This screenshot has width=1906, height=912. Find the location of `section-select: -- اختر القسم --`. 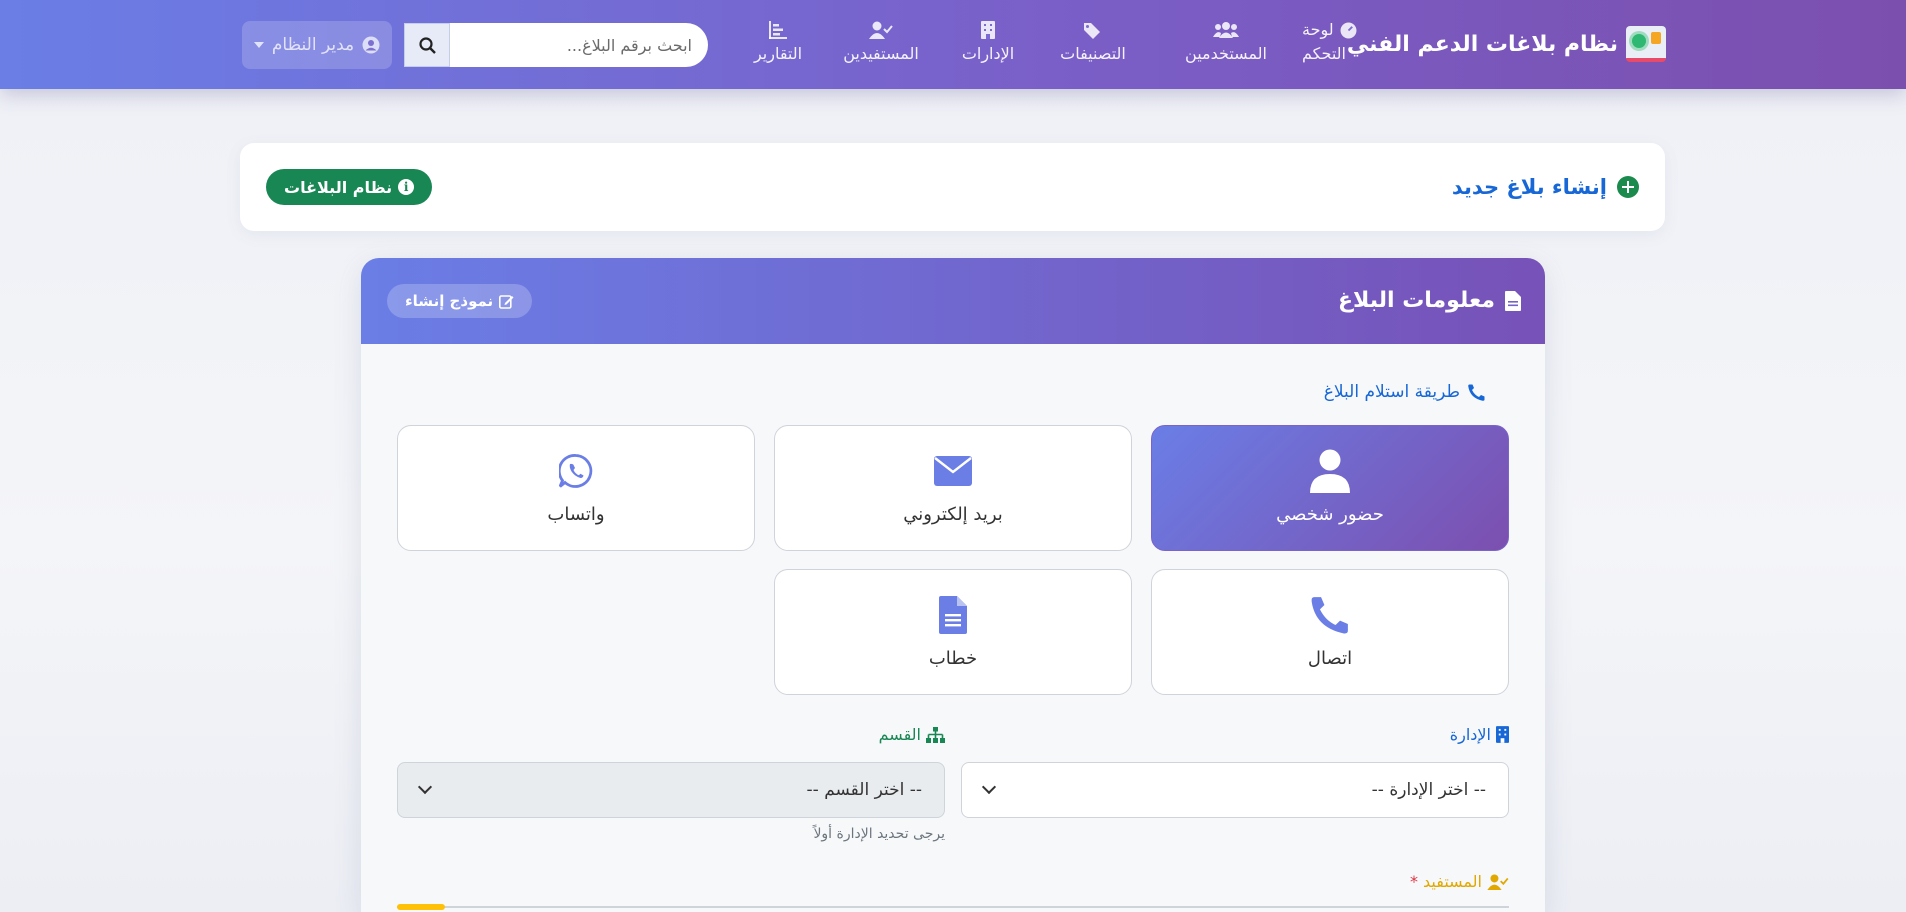

section-select: -- اختر القسم -- is located at coordinates (671, 790).